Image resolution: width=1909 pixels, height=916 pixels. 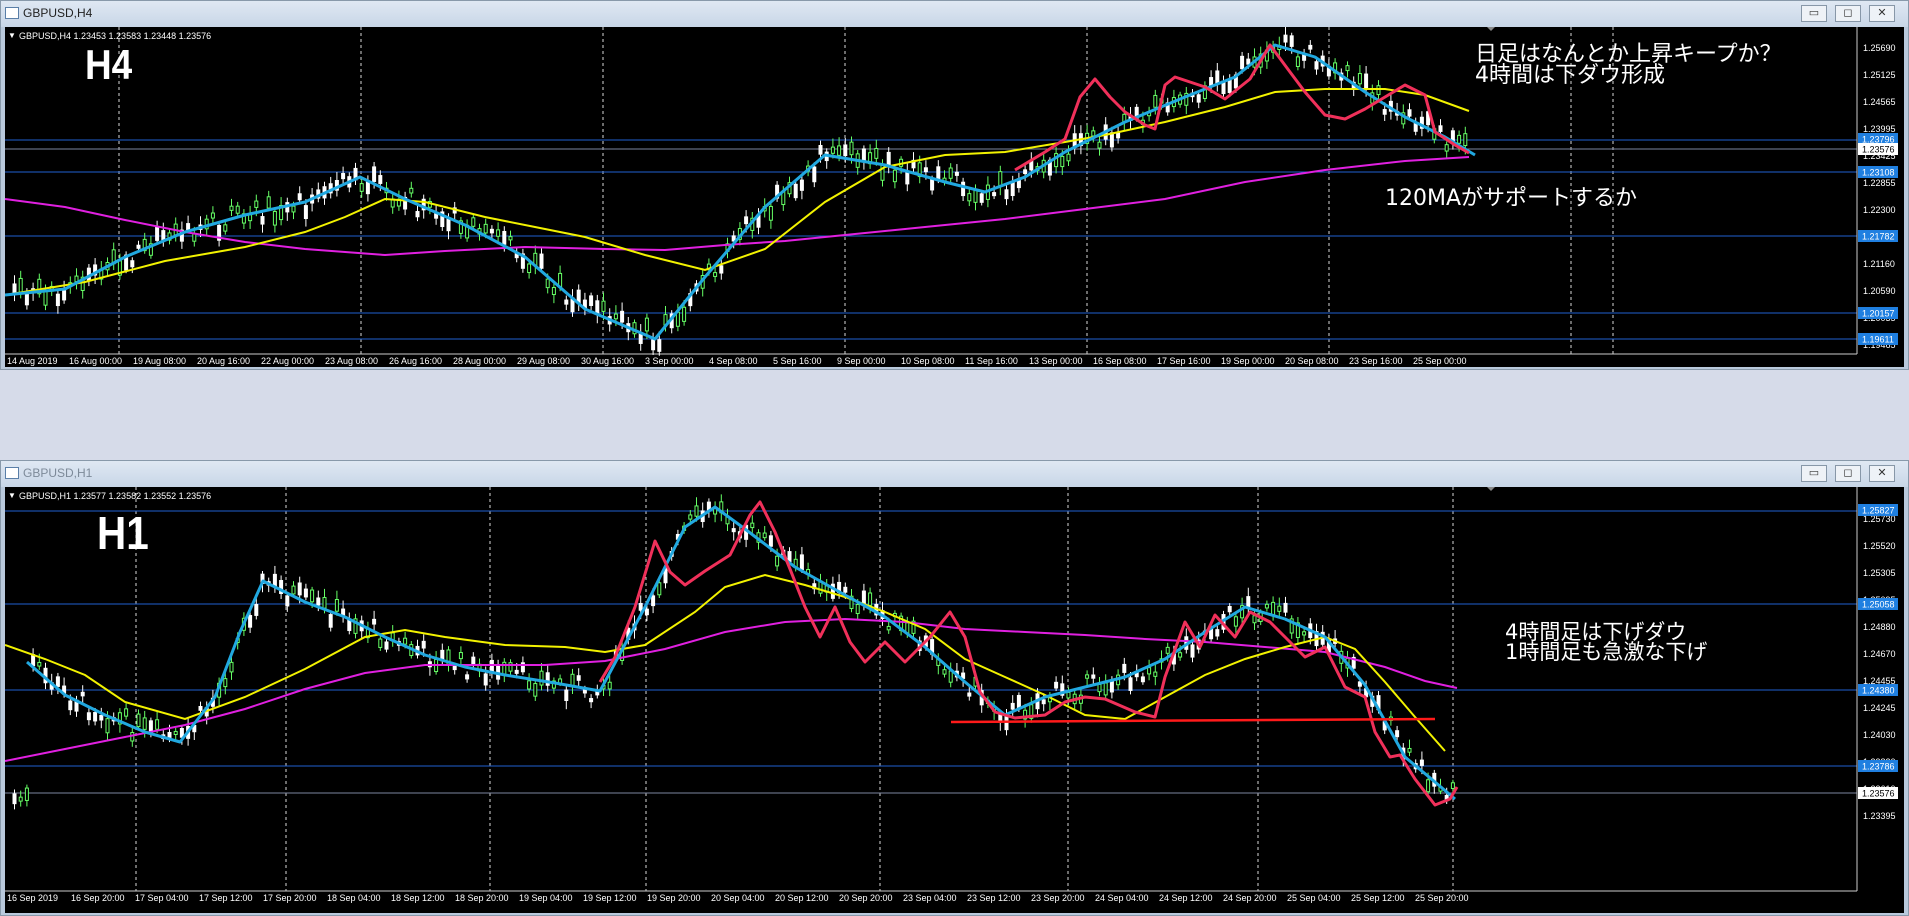 I want to click on price-tag-label: 1.25827, so click(x=1878, y=511).